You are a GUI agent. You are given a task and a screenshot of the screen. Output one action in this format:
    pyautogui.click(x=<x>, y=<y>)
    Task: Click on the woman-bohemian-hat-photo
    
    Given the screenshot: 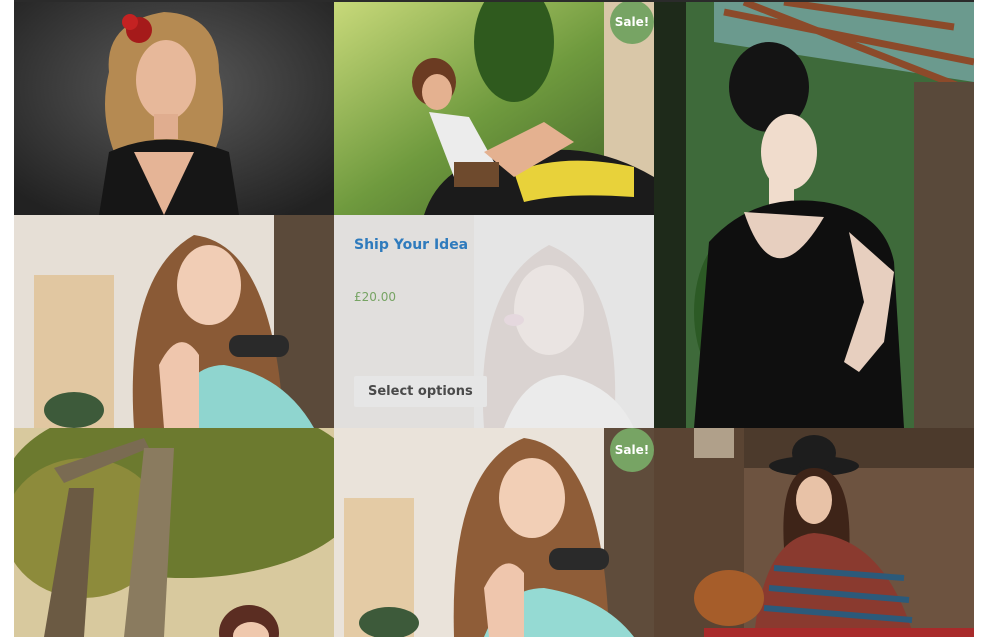 What is the action you would take?
    pyautogui.click(x=814, y=532)
    